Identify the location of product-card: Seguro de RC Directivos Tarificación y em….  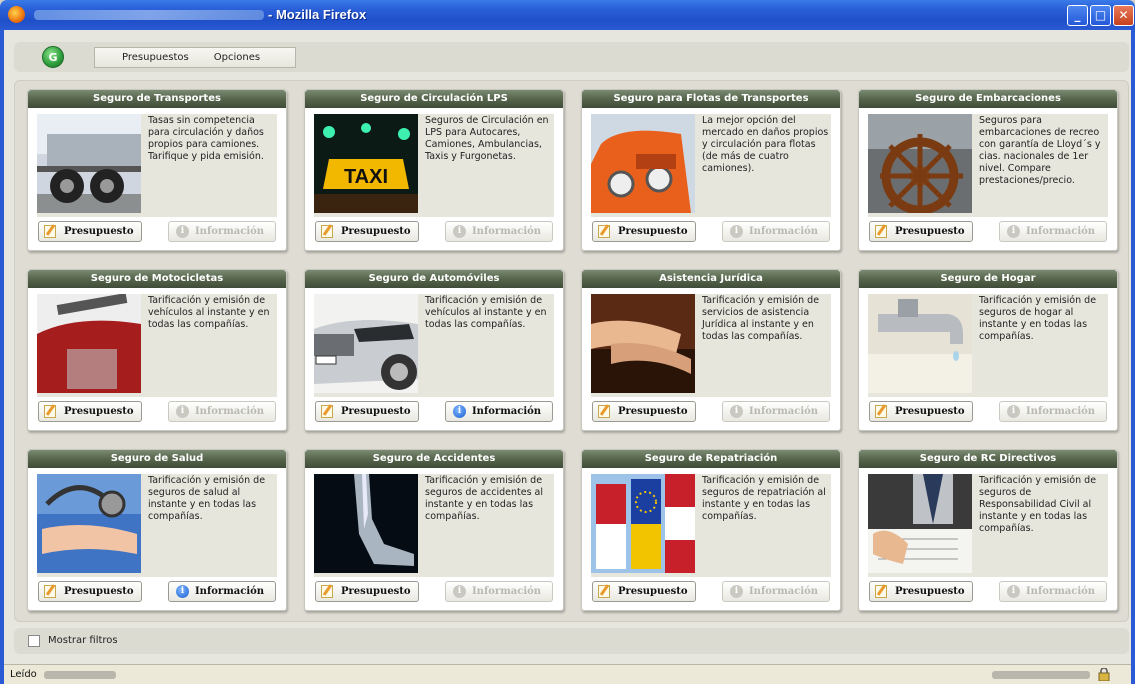
(988, 530).